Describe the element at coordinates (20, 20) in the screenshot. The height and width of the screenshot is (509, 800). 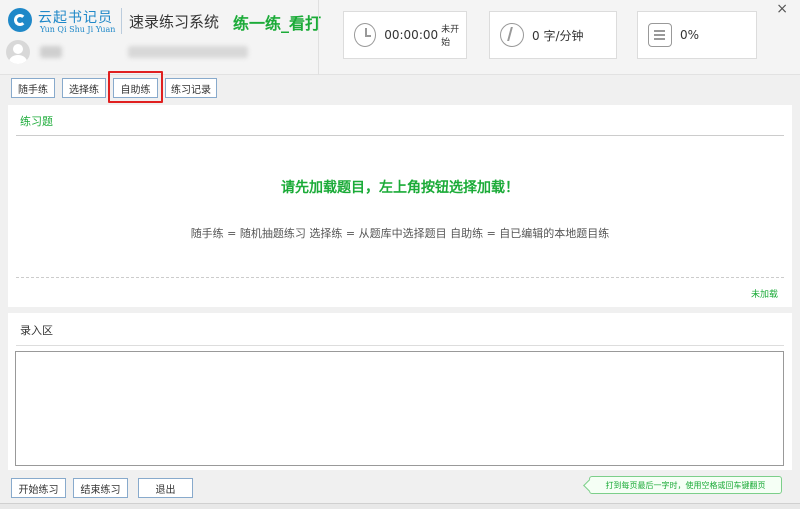
I see `logo-icon` at that location.